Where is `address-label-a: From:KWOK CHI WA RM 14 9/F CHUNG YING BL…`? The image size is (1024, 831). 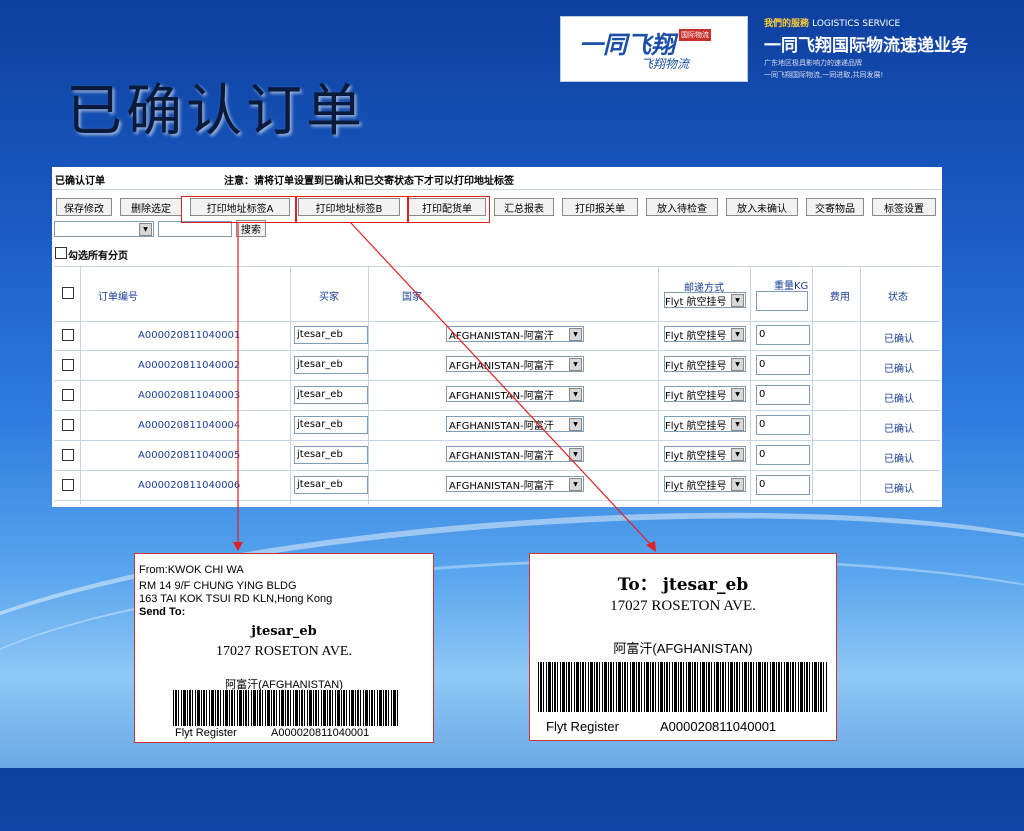
address-label-a: From:KWOK CHI WA RM 14 9/F CHUNG YING BL… is located at coordinates (284, 648).